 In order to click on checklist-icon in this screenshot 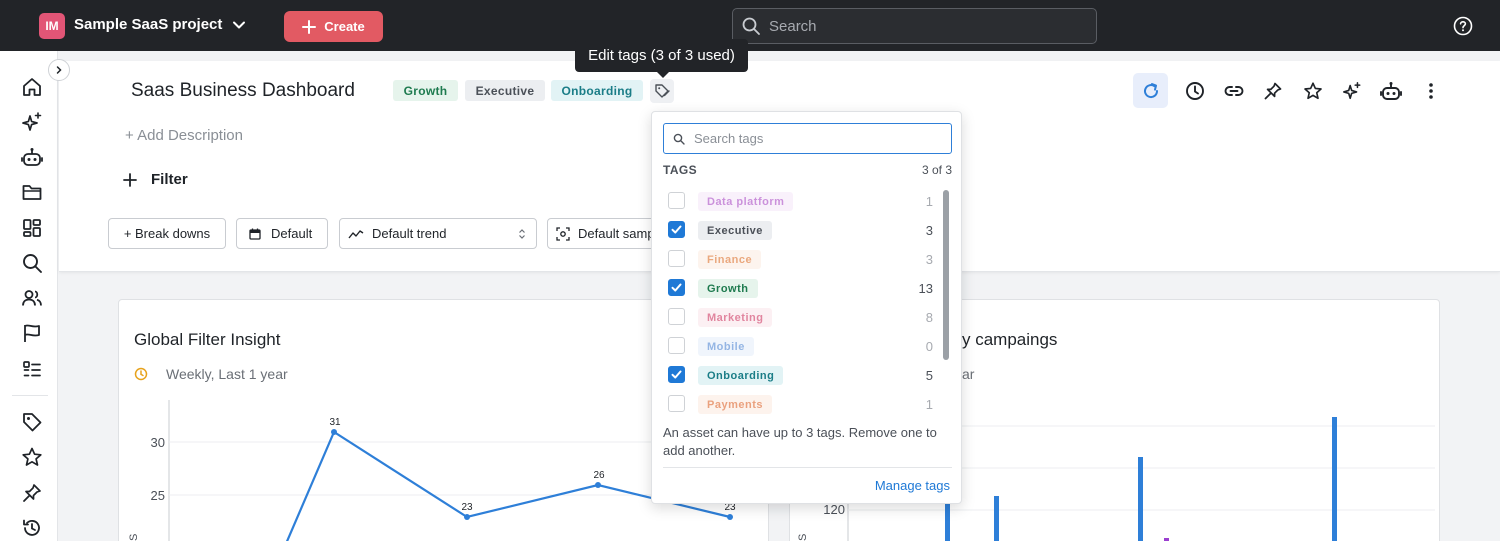, I will do `click(32, 369)`.